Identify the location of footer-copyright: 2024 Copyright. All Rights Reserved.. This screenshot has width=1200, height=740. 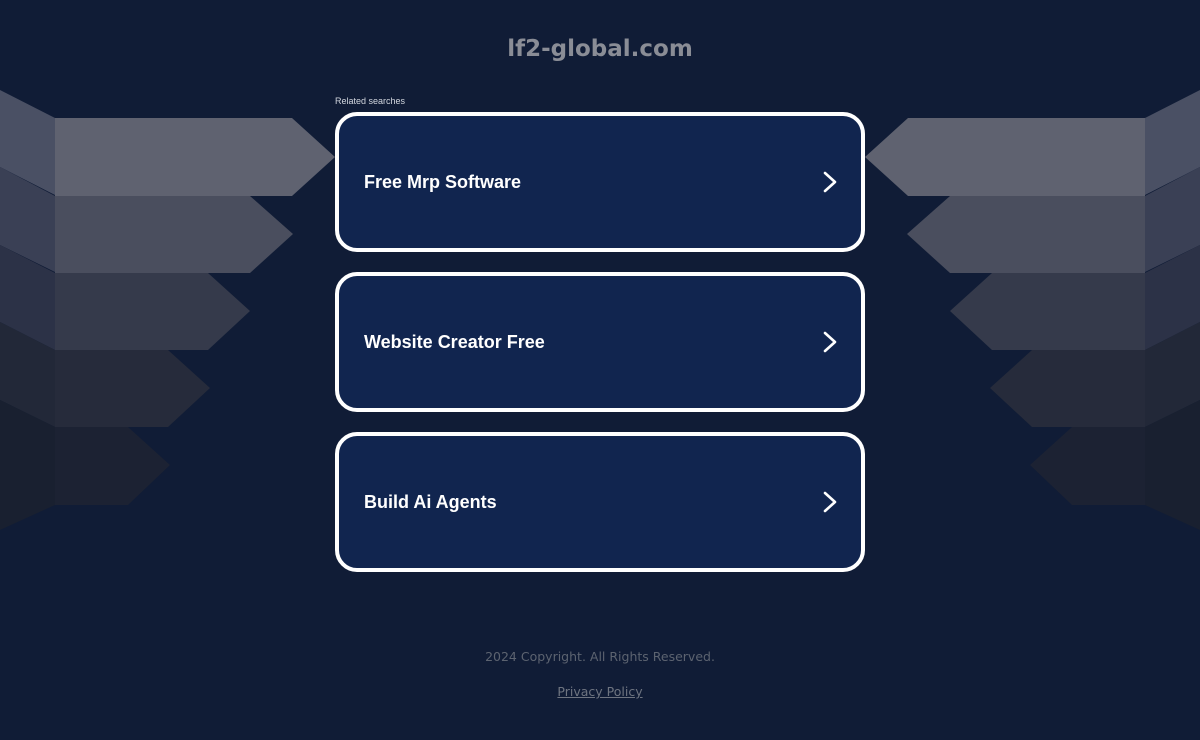
(600, 656).